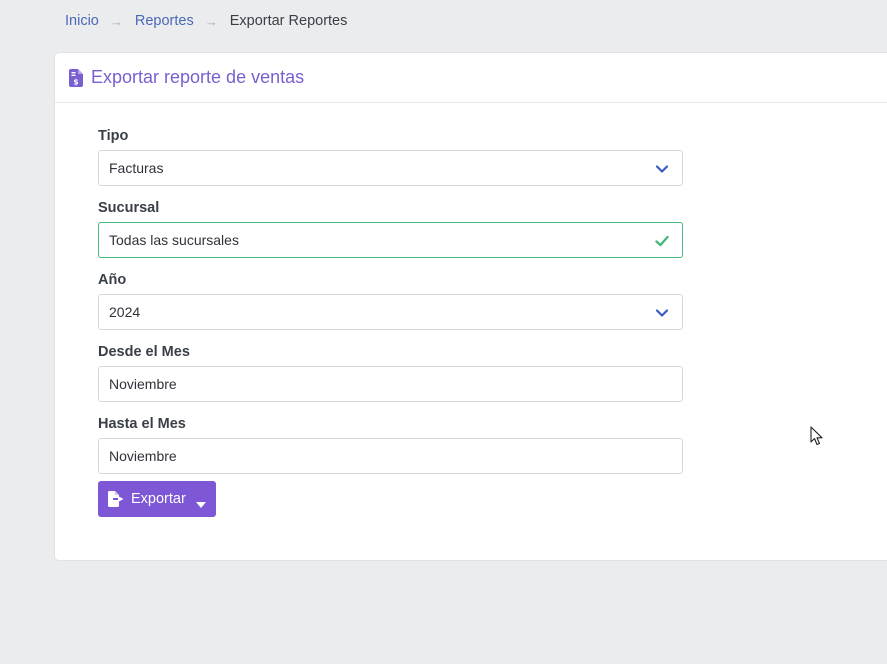 The width and height of the screenshot is (887, 664). Describe the element at coordinates (116, 499) in the screenshot. I see `file-export-icon` at that location.